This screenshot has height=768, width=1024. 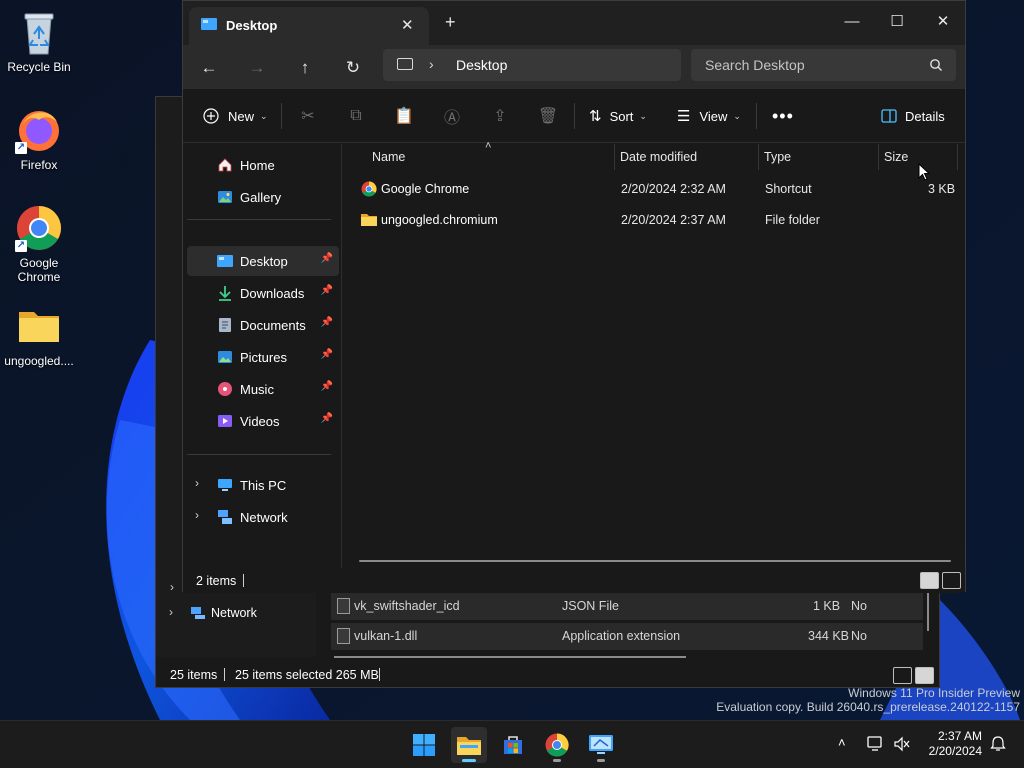 I want to click on column-header-date: Date modified, so click(x=658, y=157).